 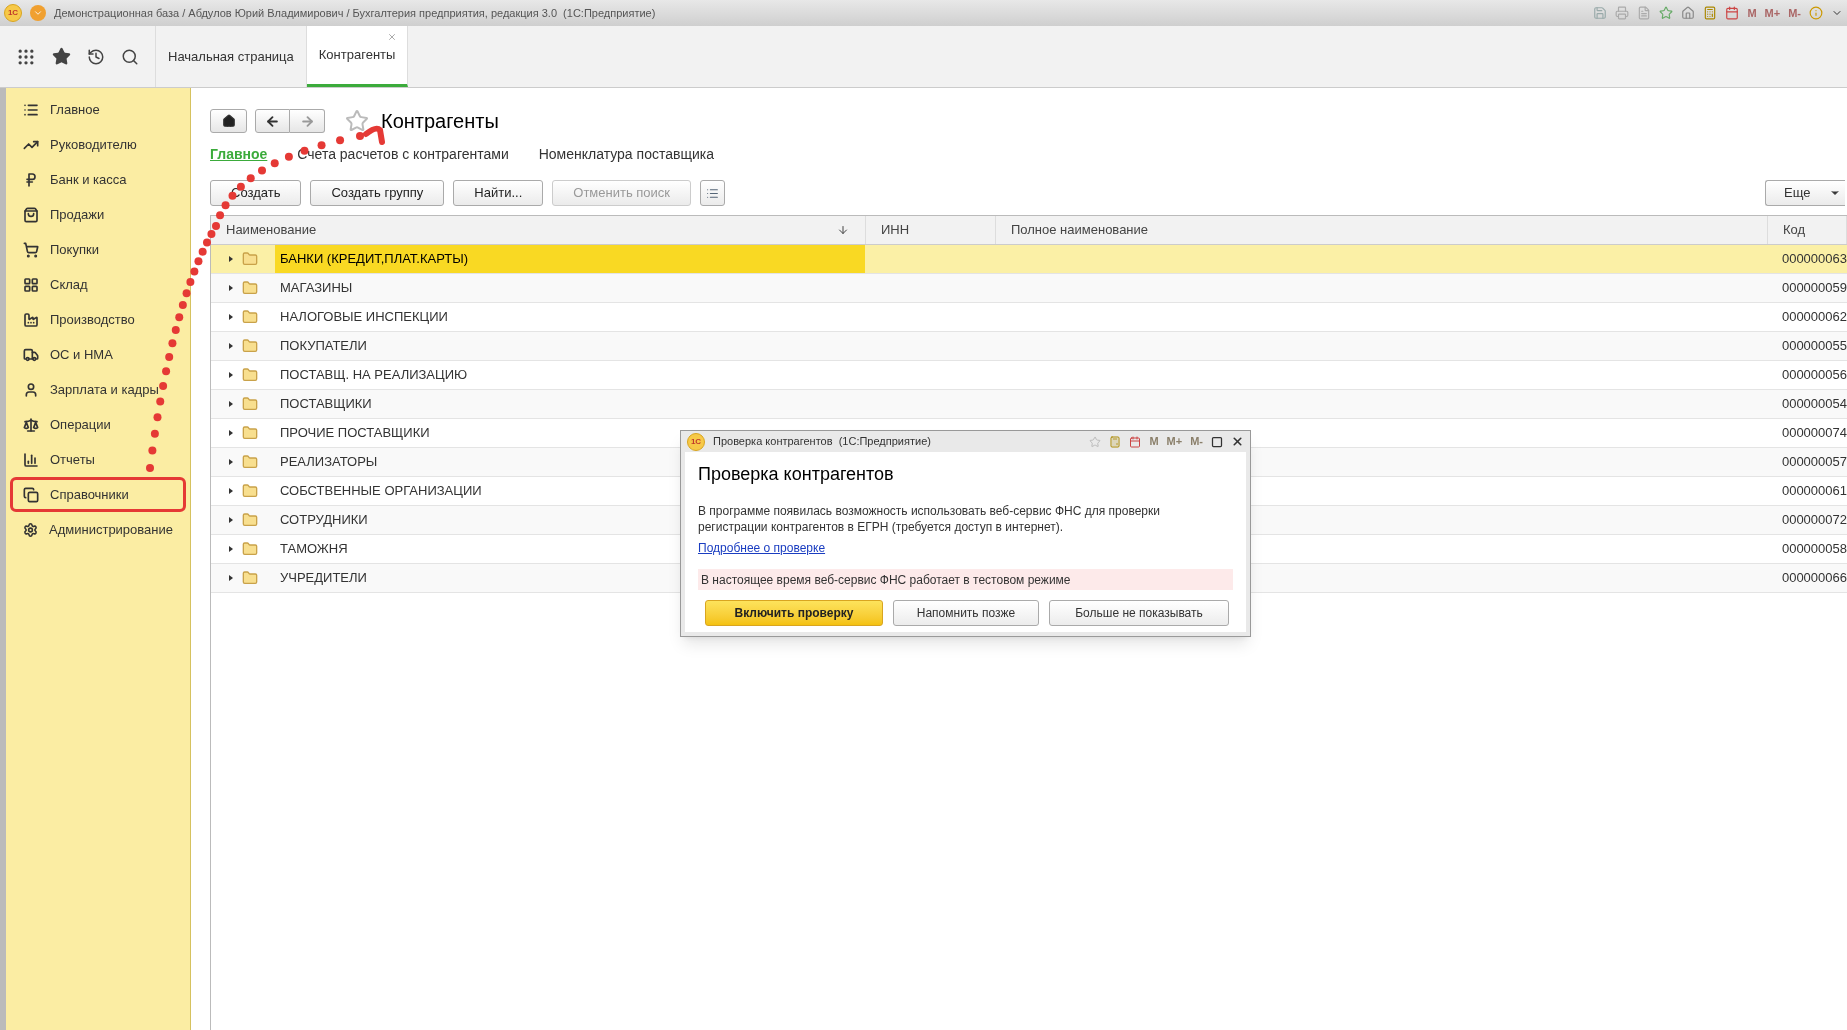 I want to click on table-cell-text: 000000074, so click(x=1813, y=433).